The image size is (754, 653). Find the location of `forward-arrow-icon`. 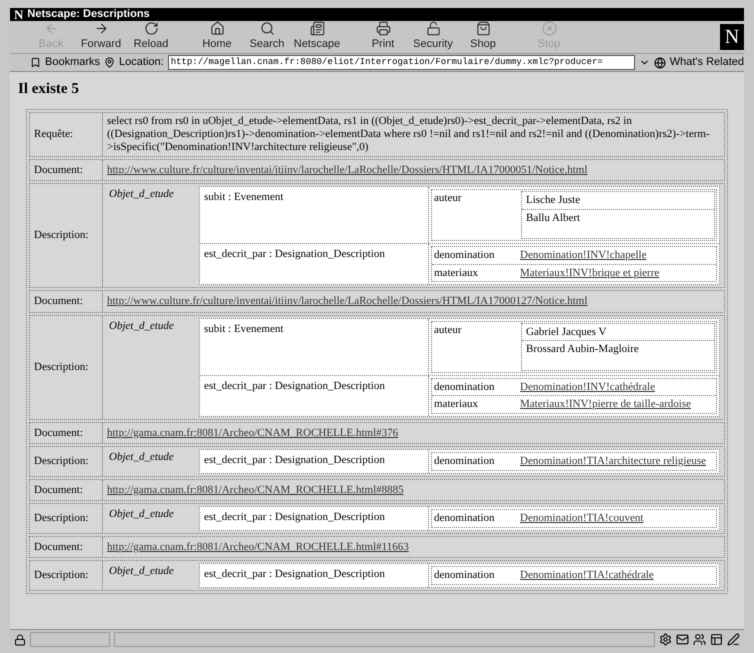

forward-arrow-icon is located at coordinates (101, 28).